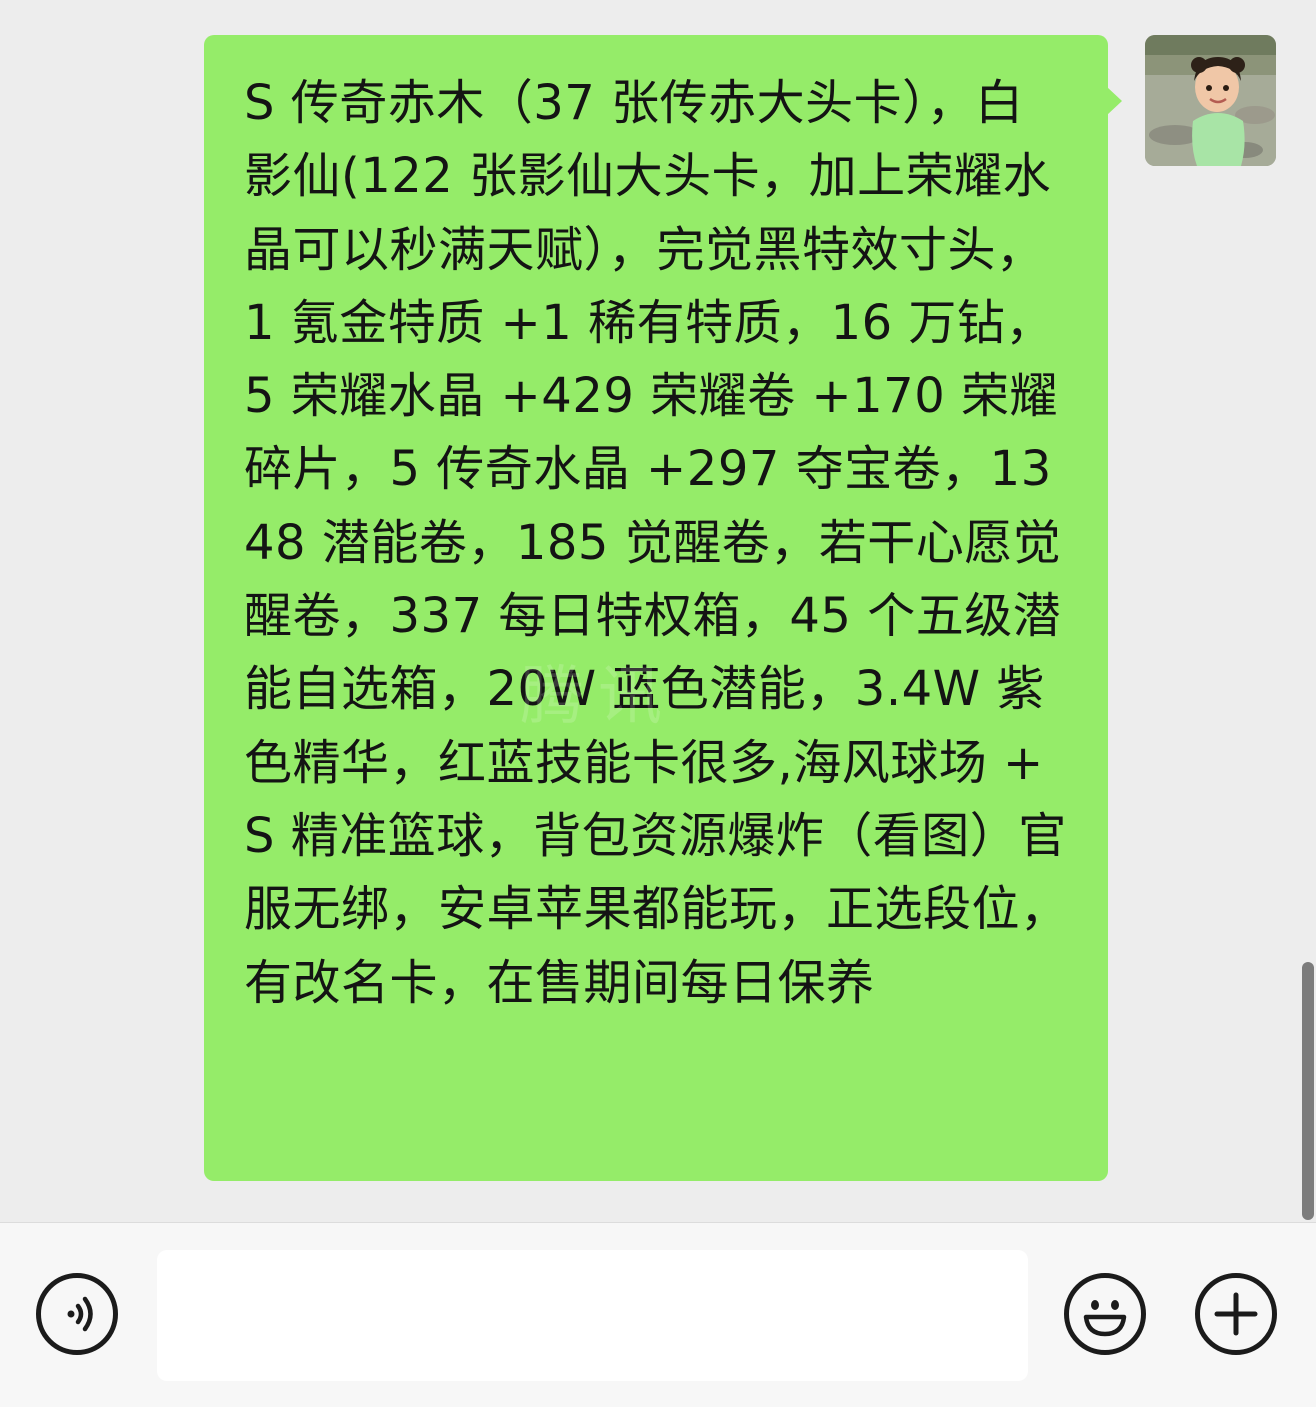 This screenshot has width=1316, height=1407. What do you see at coordinates (80, 1314) in the screenshot?
I see `voice-icon` at bounding box center [80, 1314].